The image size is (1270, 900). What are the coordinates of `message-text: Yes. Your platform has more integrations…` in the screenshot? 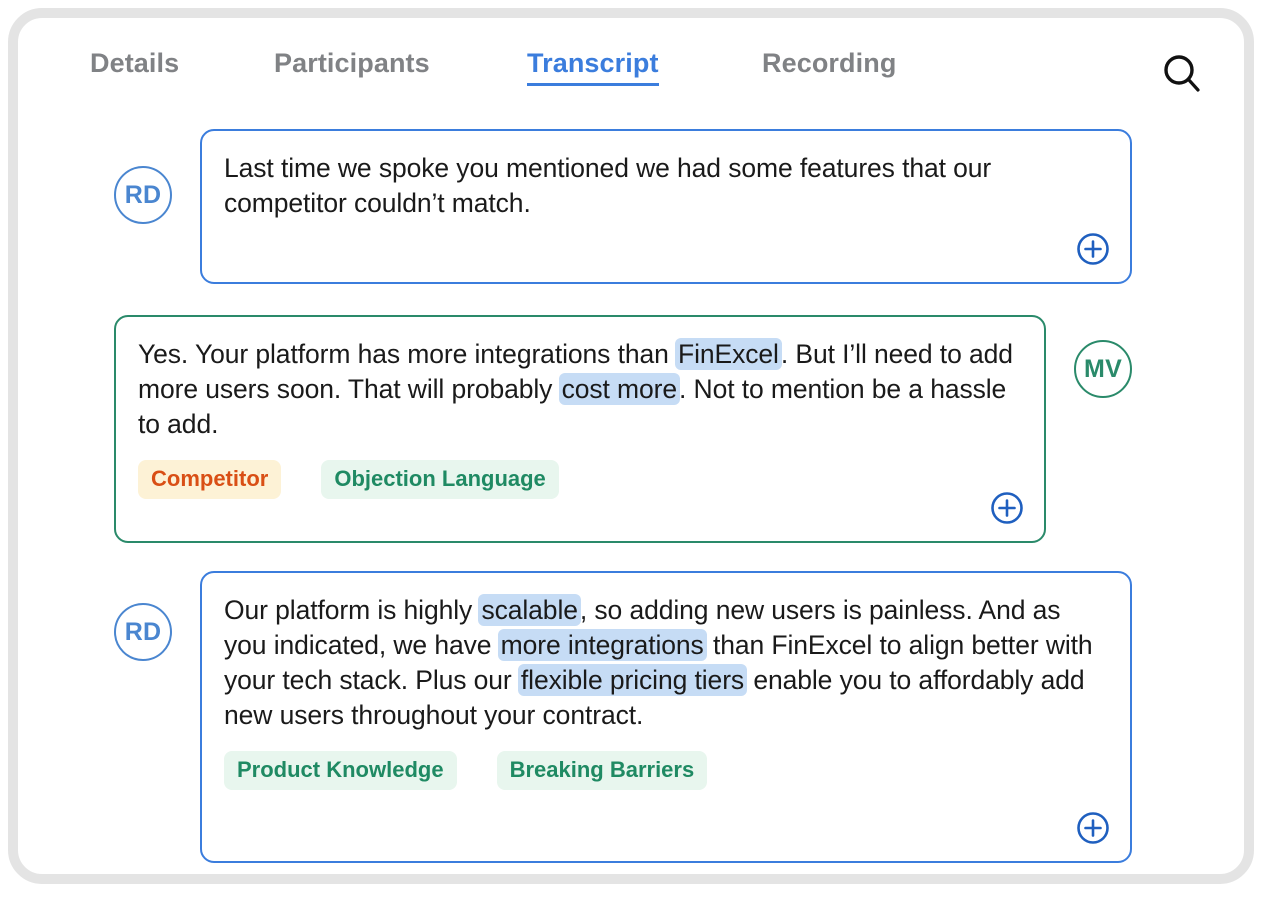 It's located at (580, 389).